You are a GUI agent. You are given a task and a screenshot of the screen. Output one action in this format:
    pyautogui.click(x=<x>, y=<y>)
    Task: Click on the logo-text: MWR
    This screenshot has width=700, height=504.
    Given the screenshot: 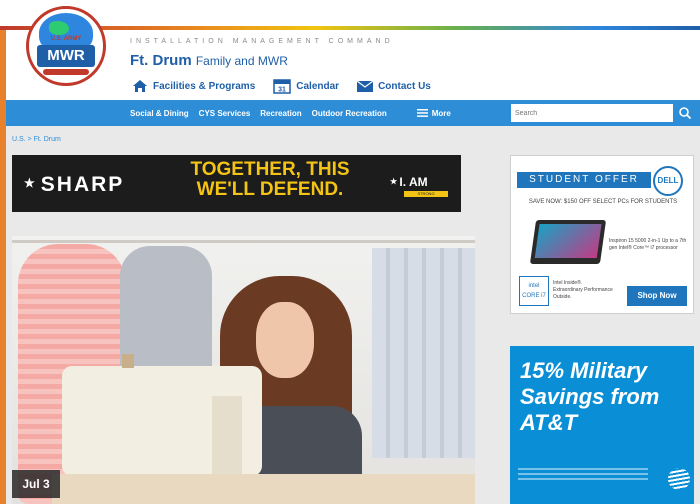 What is the action you would take?
    pyautogui.click(x=66, y=55)
    